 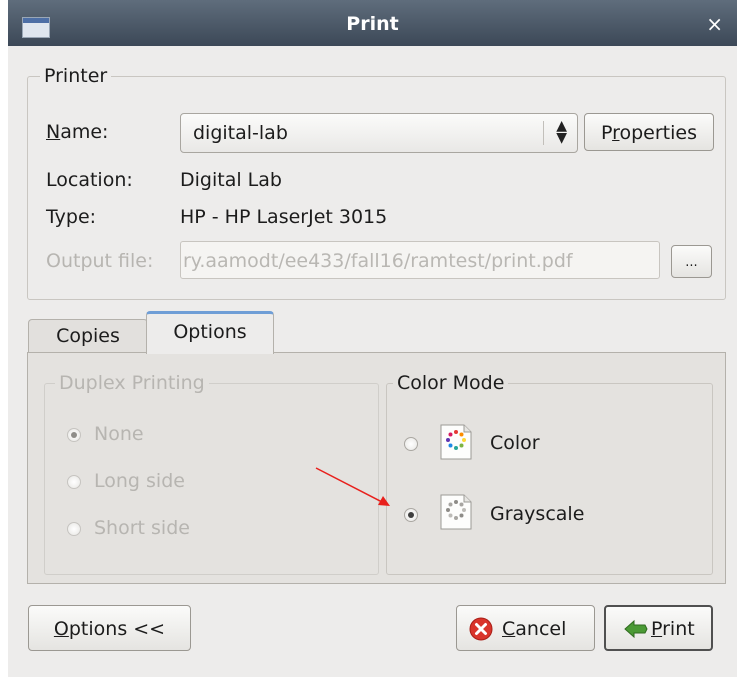 What do you see at coordinates (678, 629) in the screenshot?
I see `print-label-rest: rint` at bounding box center [678, 629].